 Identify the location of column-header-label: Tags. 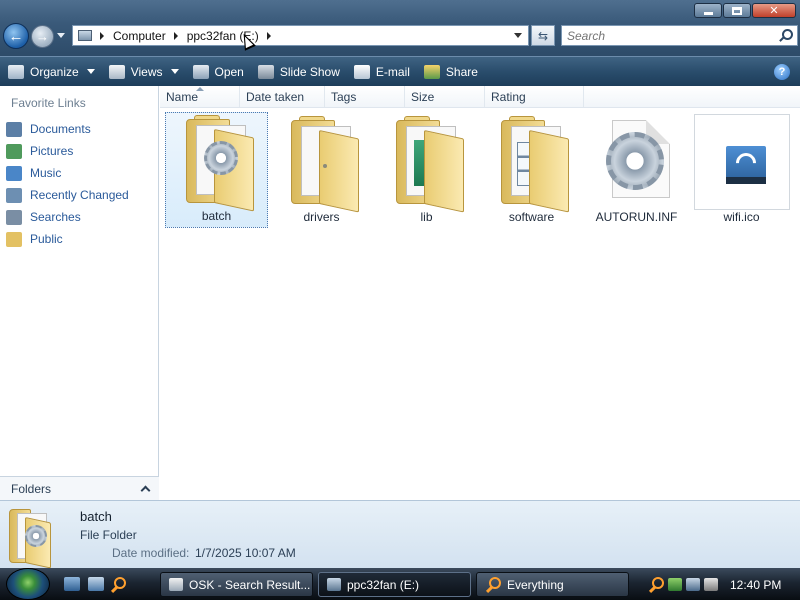
(344, 96).